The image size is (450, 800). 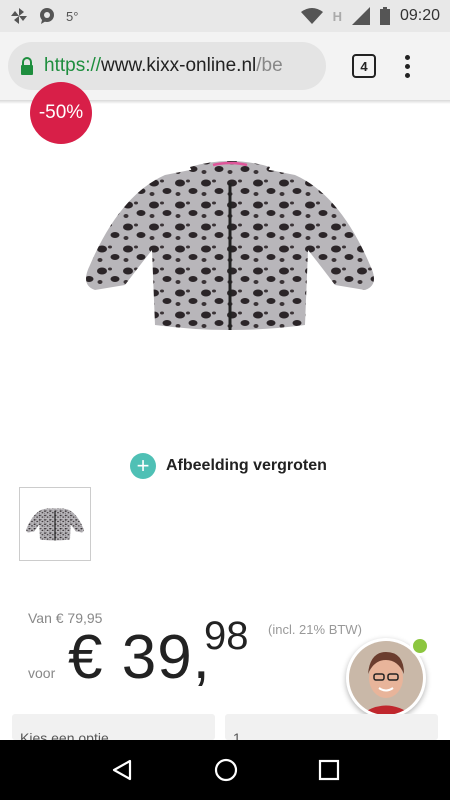 I want to click on product-thumbnail, so click(x=55, y=524).